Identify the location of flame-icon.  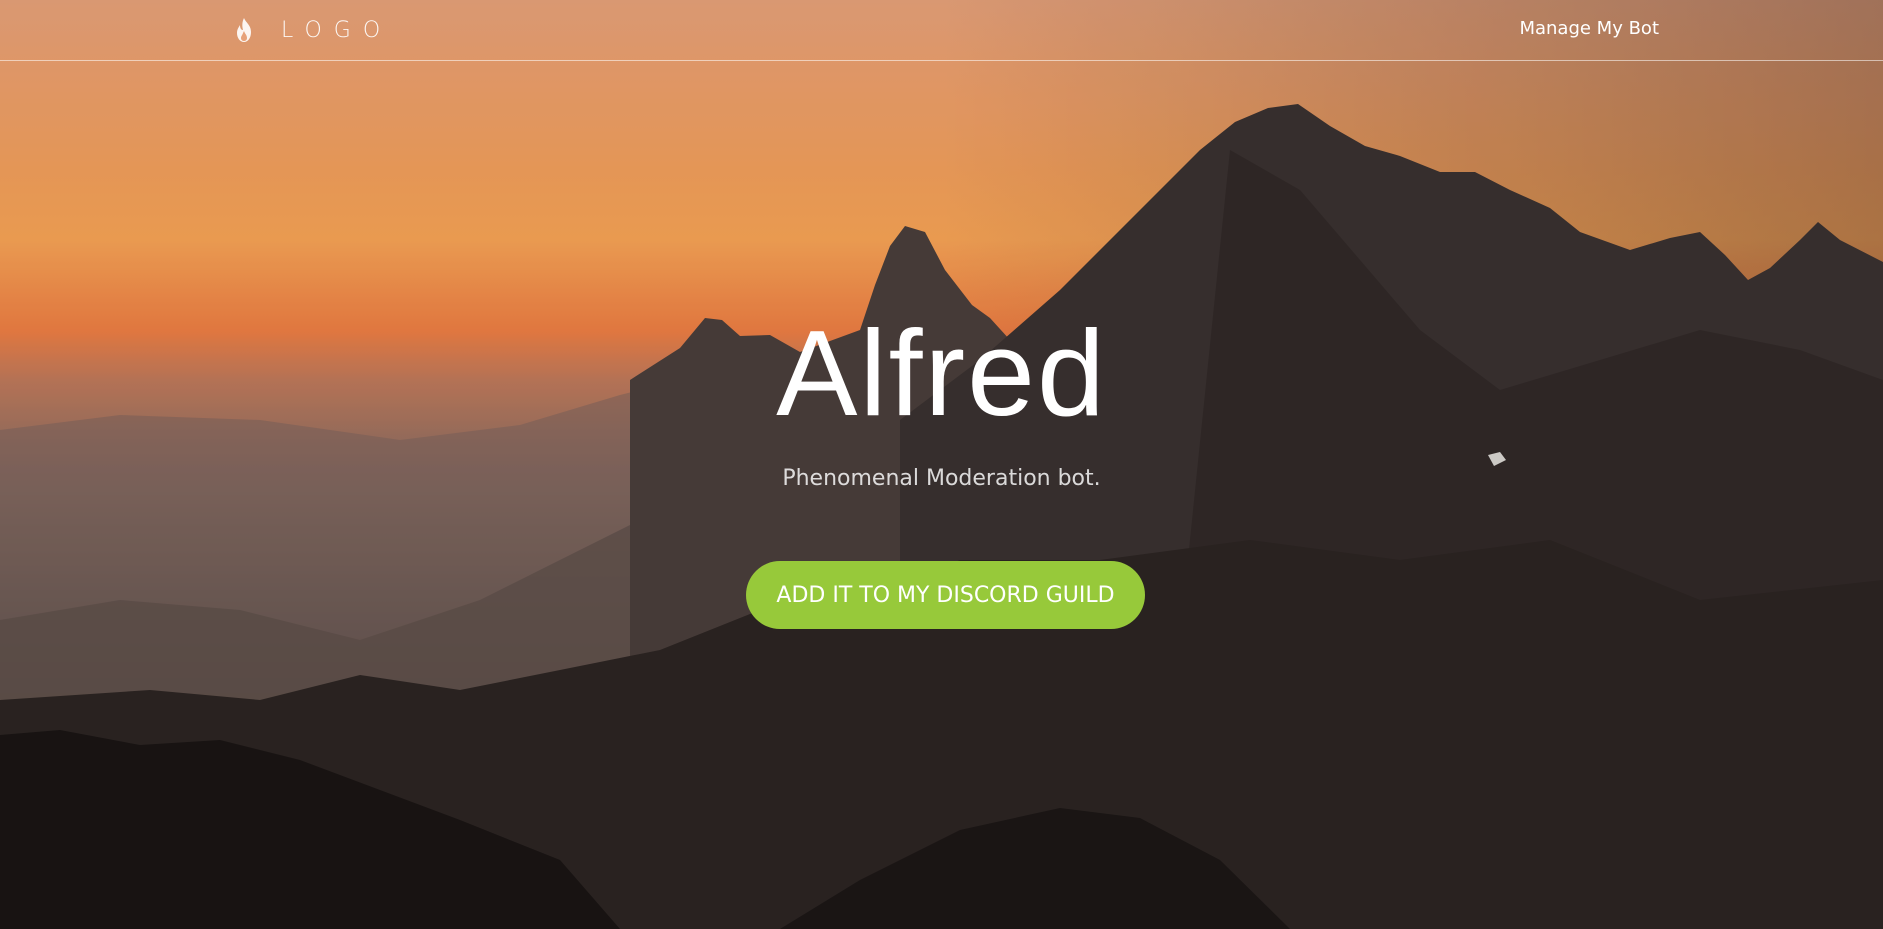
(244, 30).